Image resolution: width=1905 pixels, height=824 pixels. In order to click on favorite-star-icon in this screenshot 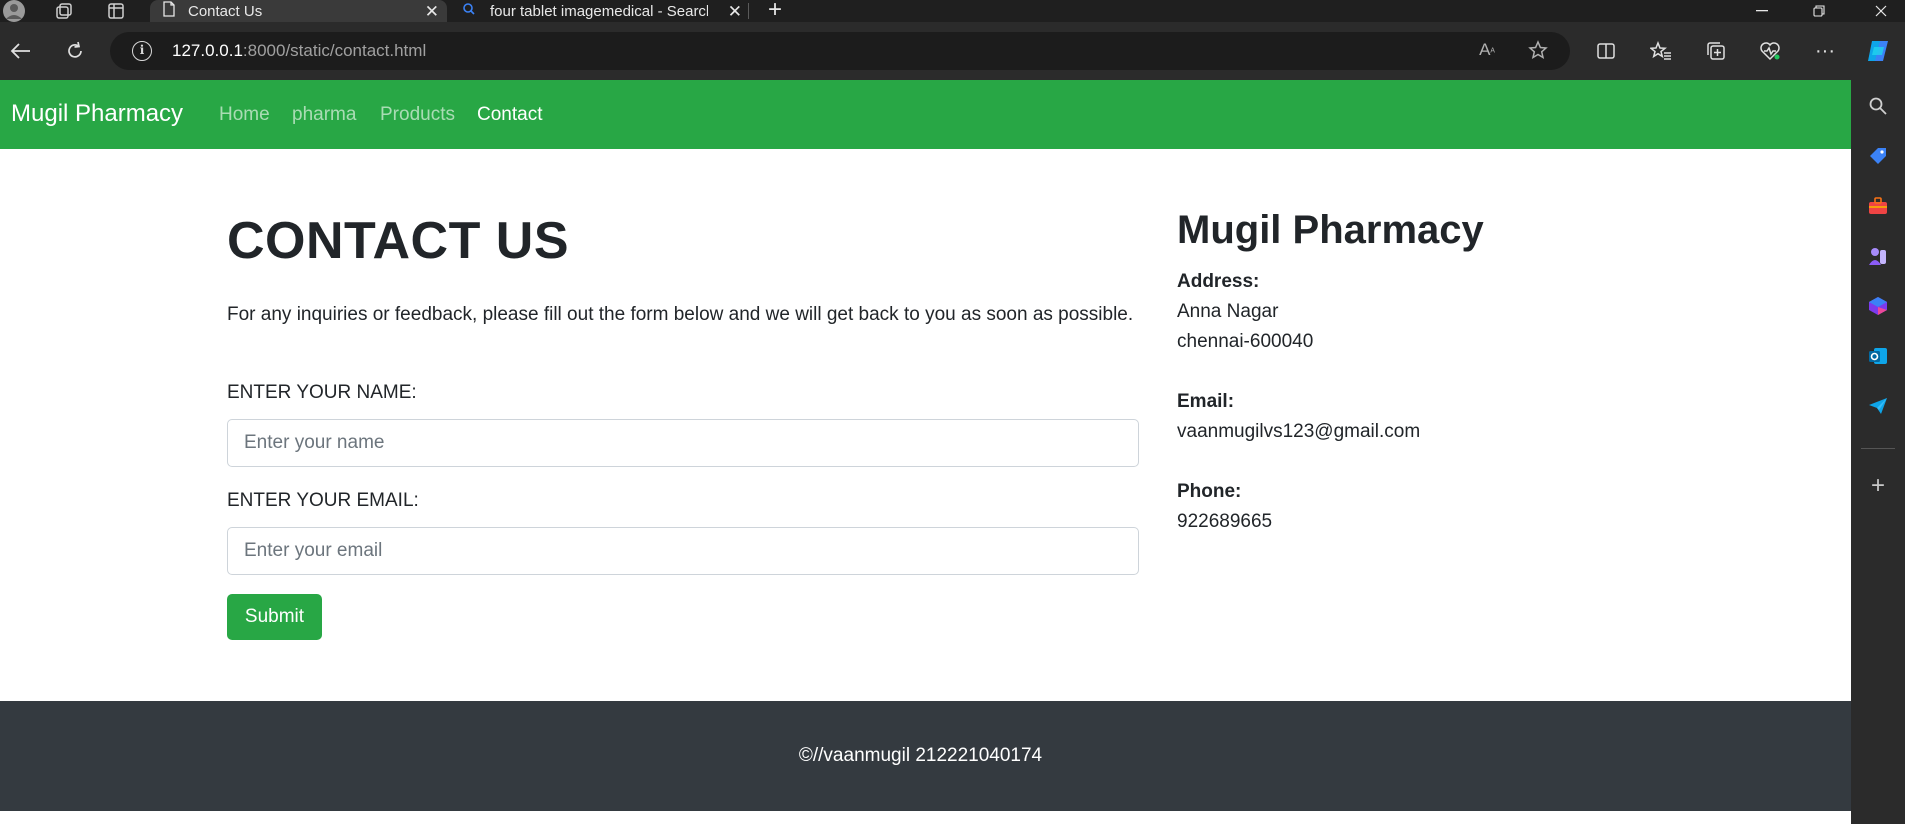, I will do `click(1538, 51)`.